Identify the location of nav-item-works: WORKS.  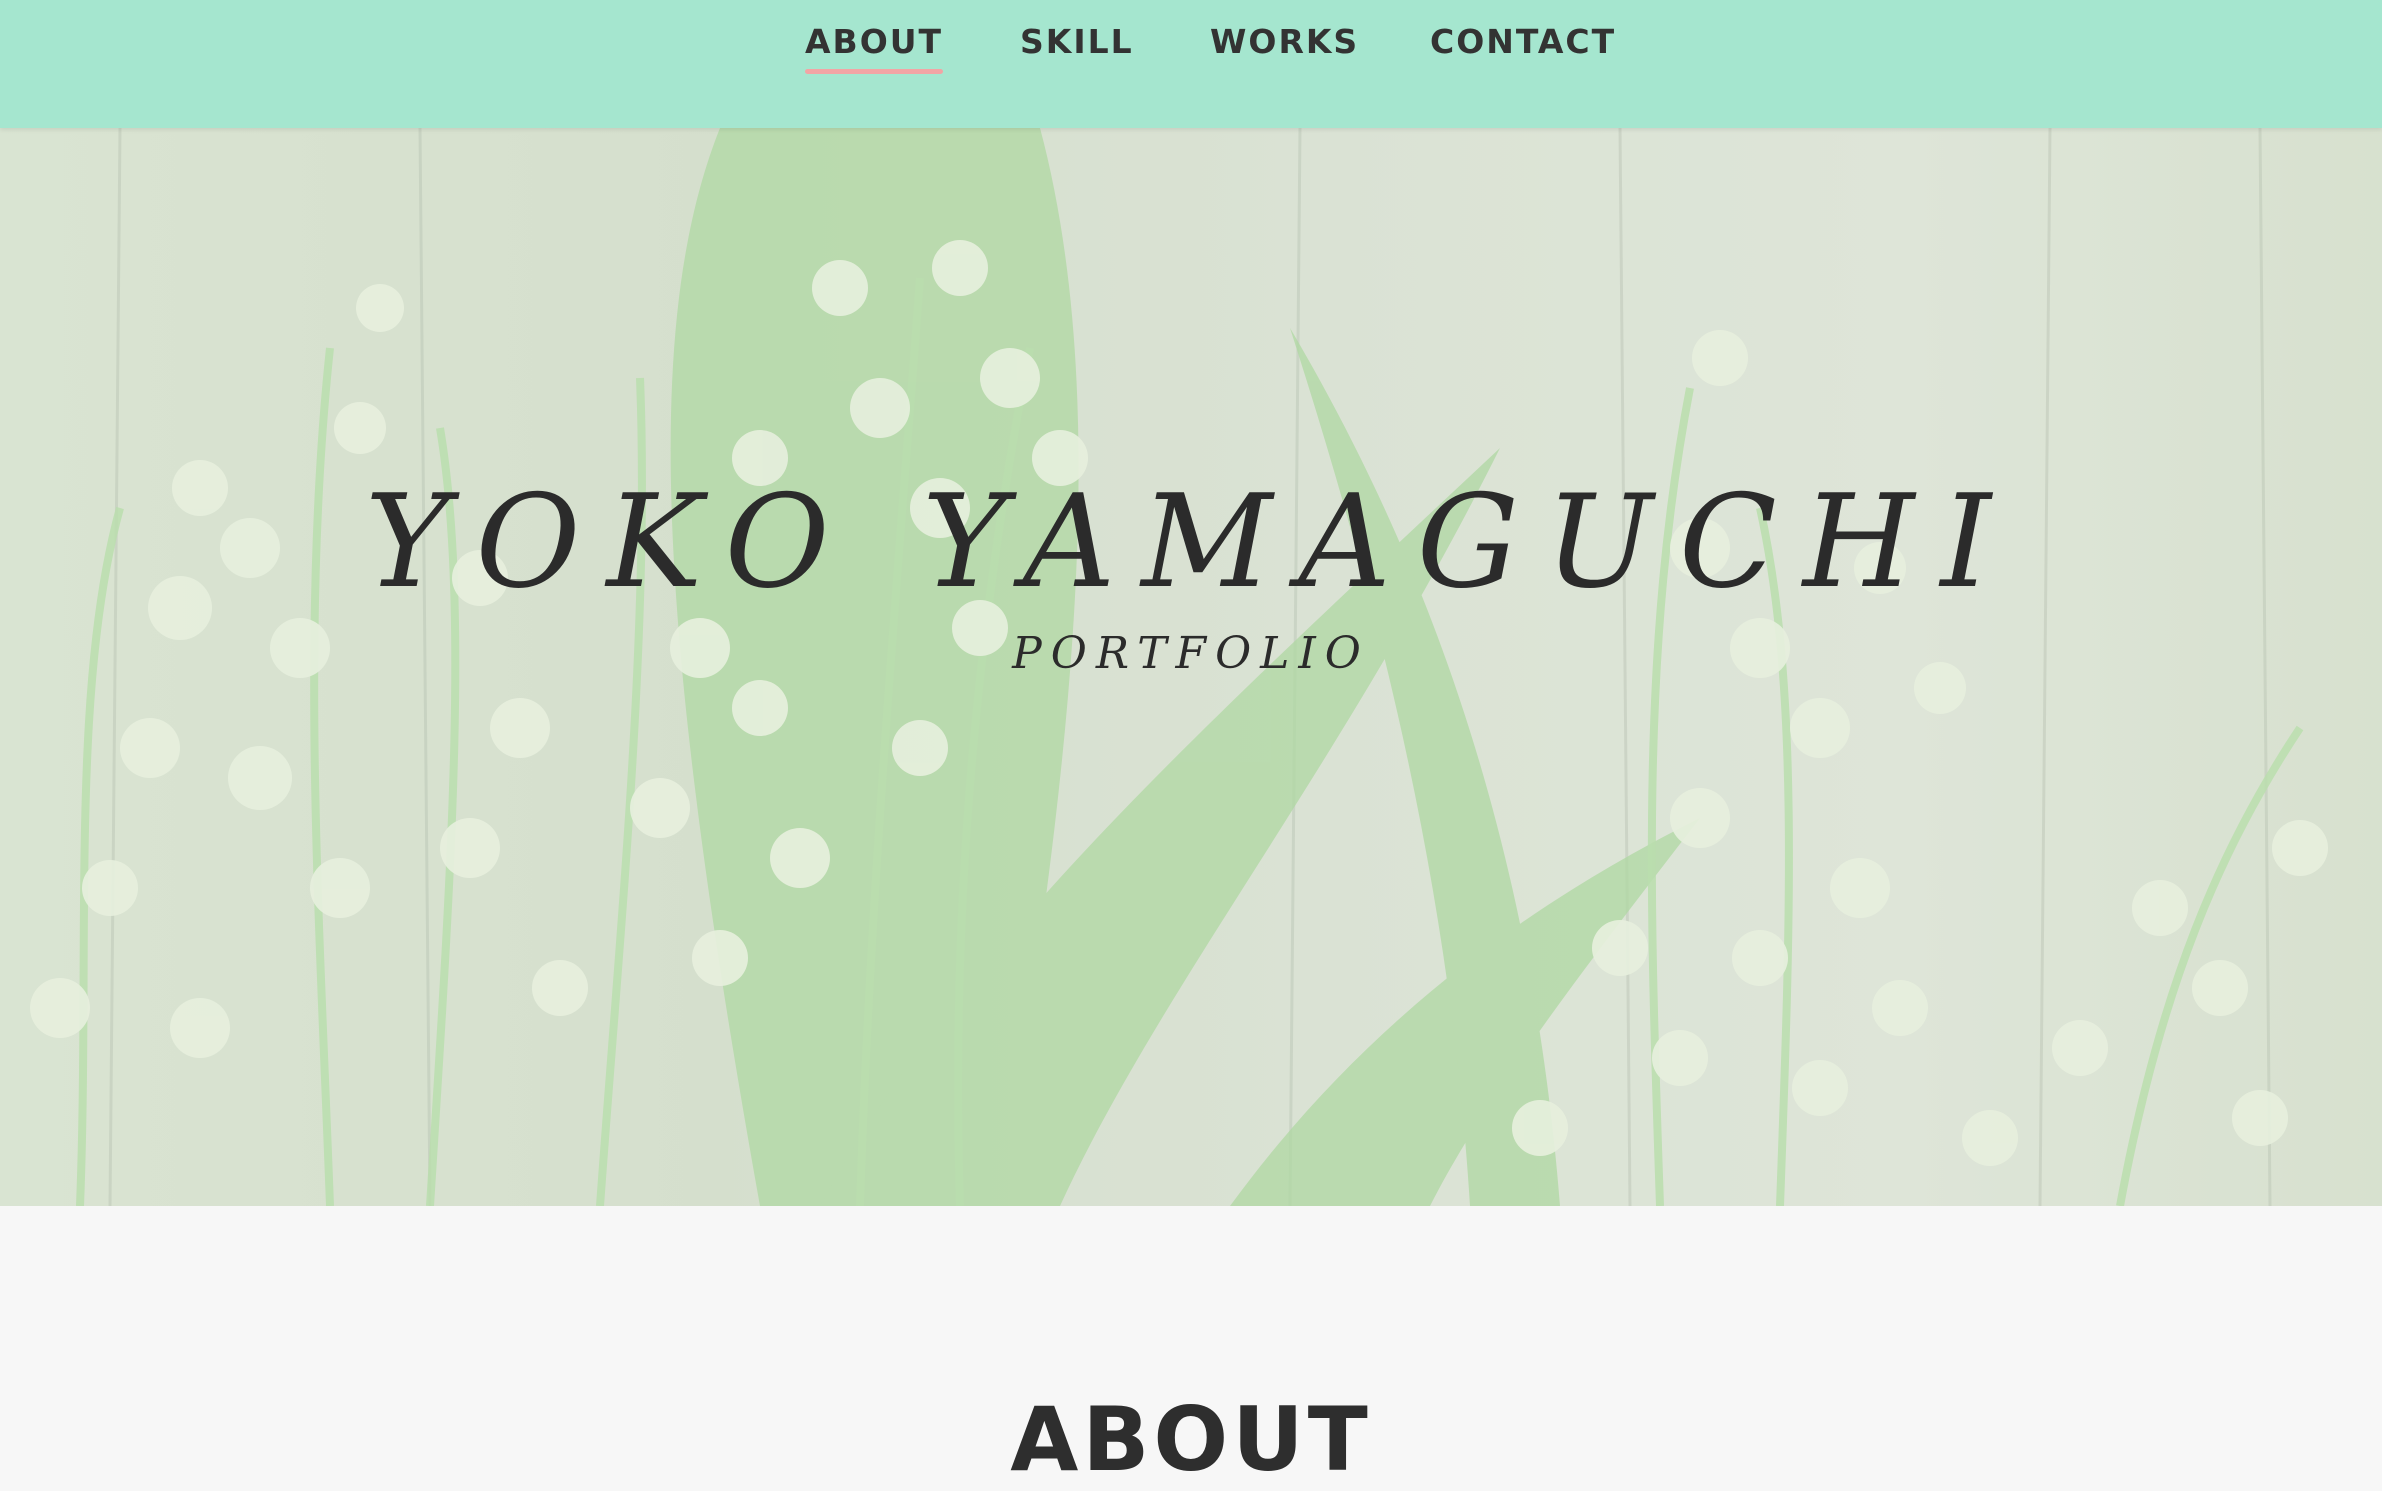
(1284, 52).